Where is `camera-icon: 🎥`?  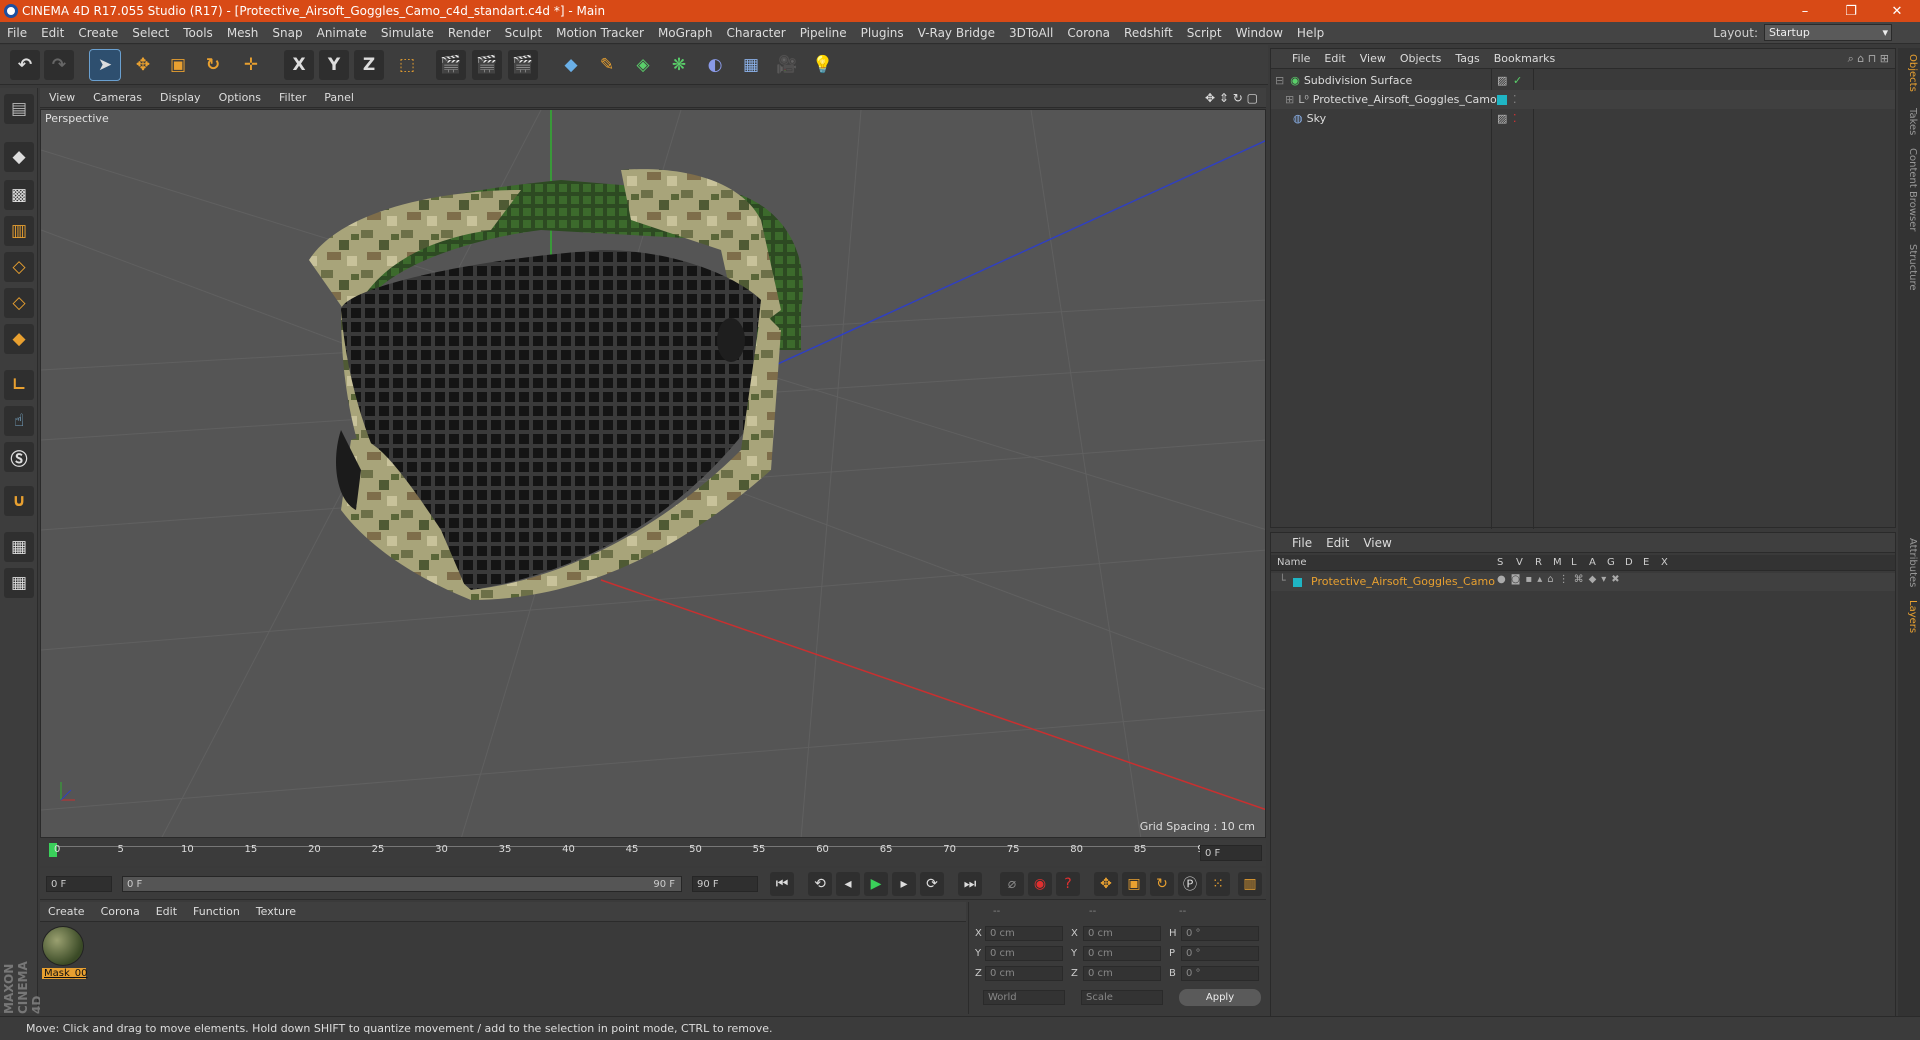 camera-icon: 🎥 is located at coordinates (787, 65).